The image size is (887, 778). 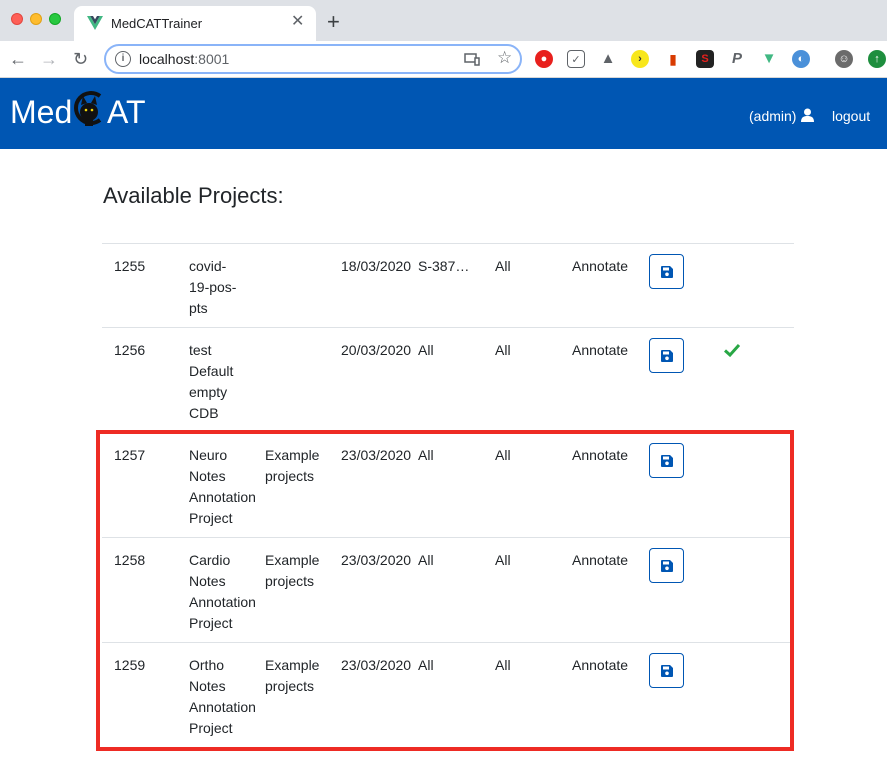 I want to click on project-id: 1255, so click(x=130, y=266).